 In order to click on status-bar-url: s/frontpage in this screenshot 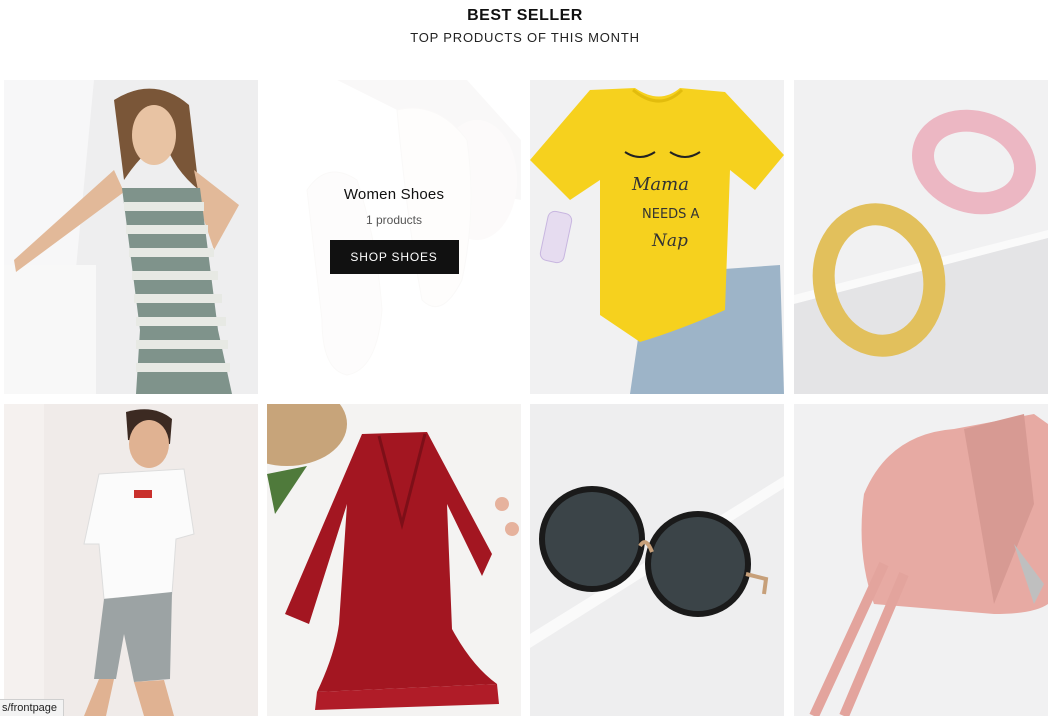, I will do `click(32, 707)`.